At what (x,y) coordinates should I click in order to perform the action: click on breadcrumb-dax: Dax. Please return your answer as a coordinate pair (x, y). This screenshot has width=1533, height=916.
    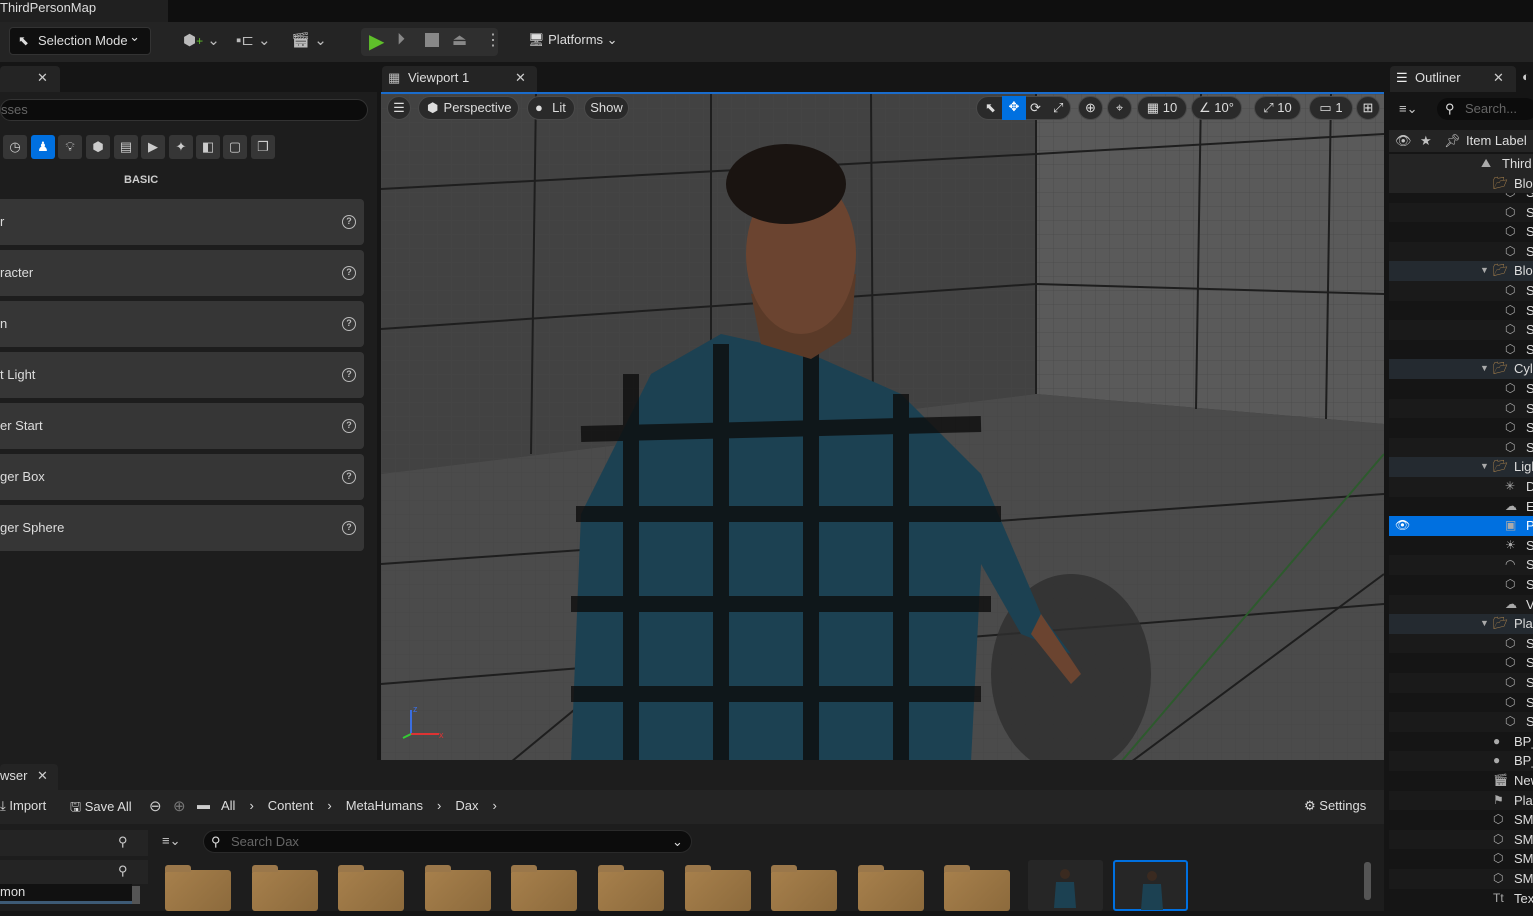
    Looking at the image, I should click on (466, 805).